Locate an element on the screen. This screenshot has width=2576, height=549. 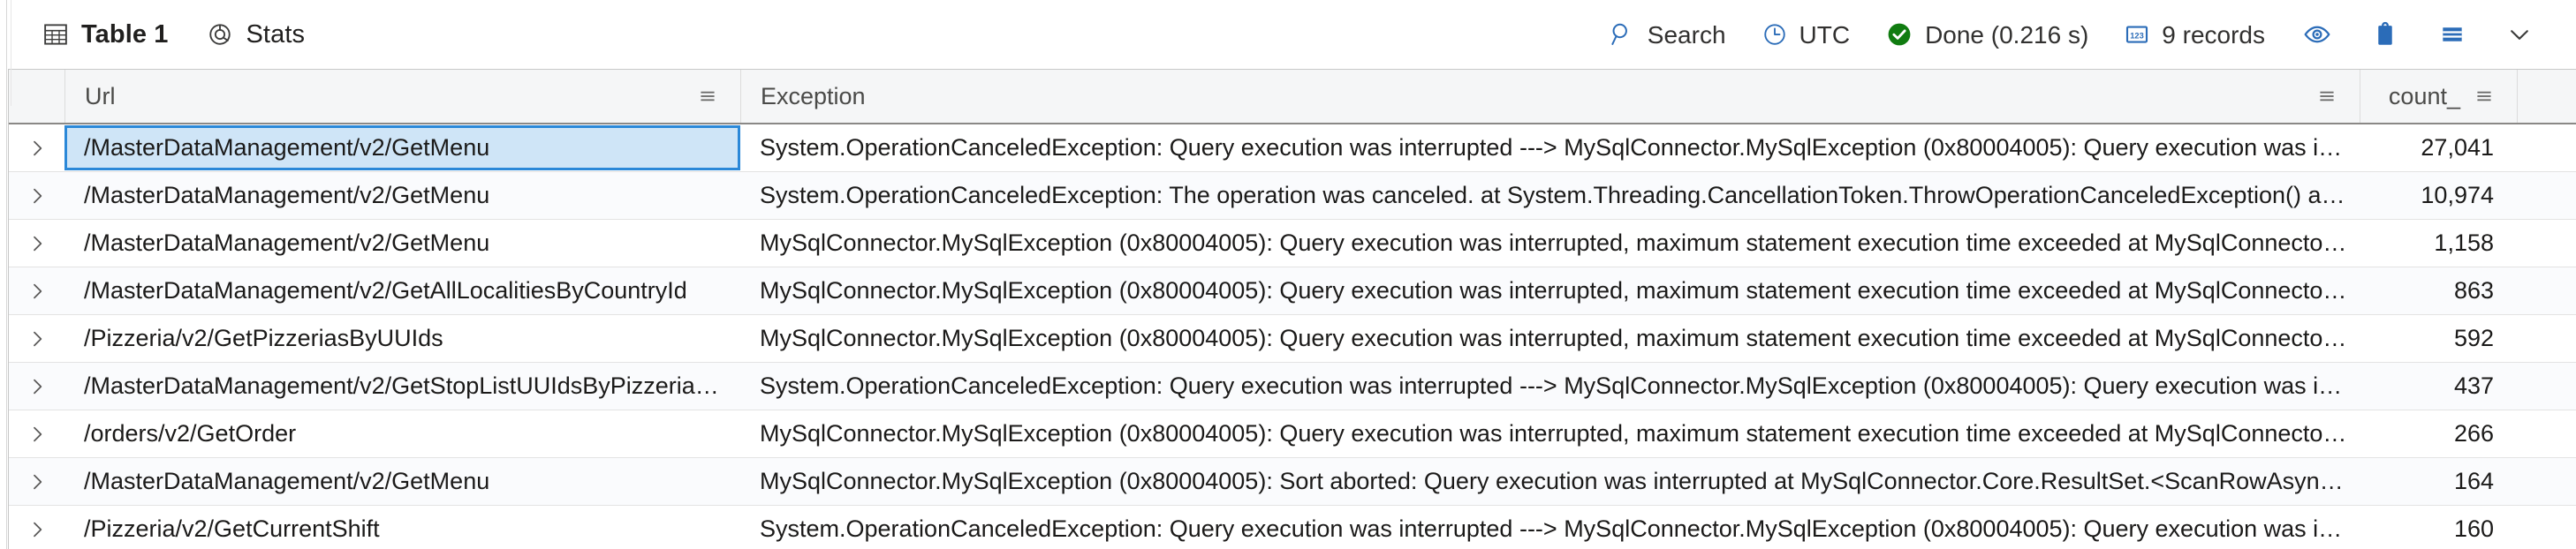
search-button: Search is located at coordinates (1667, 34).